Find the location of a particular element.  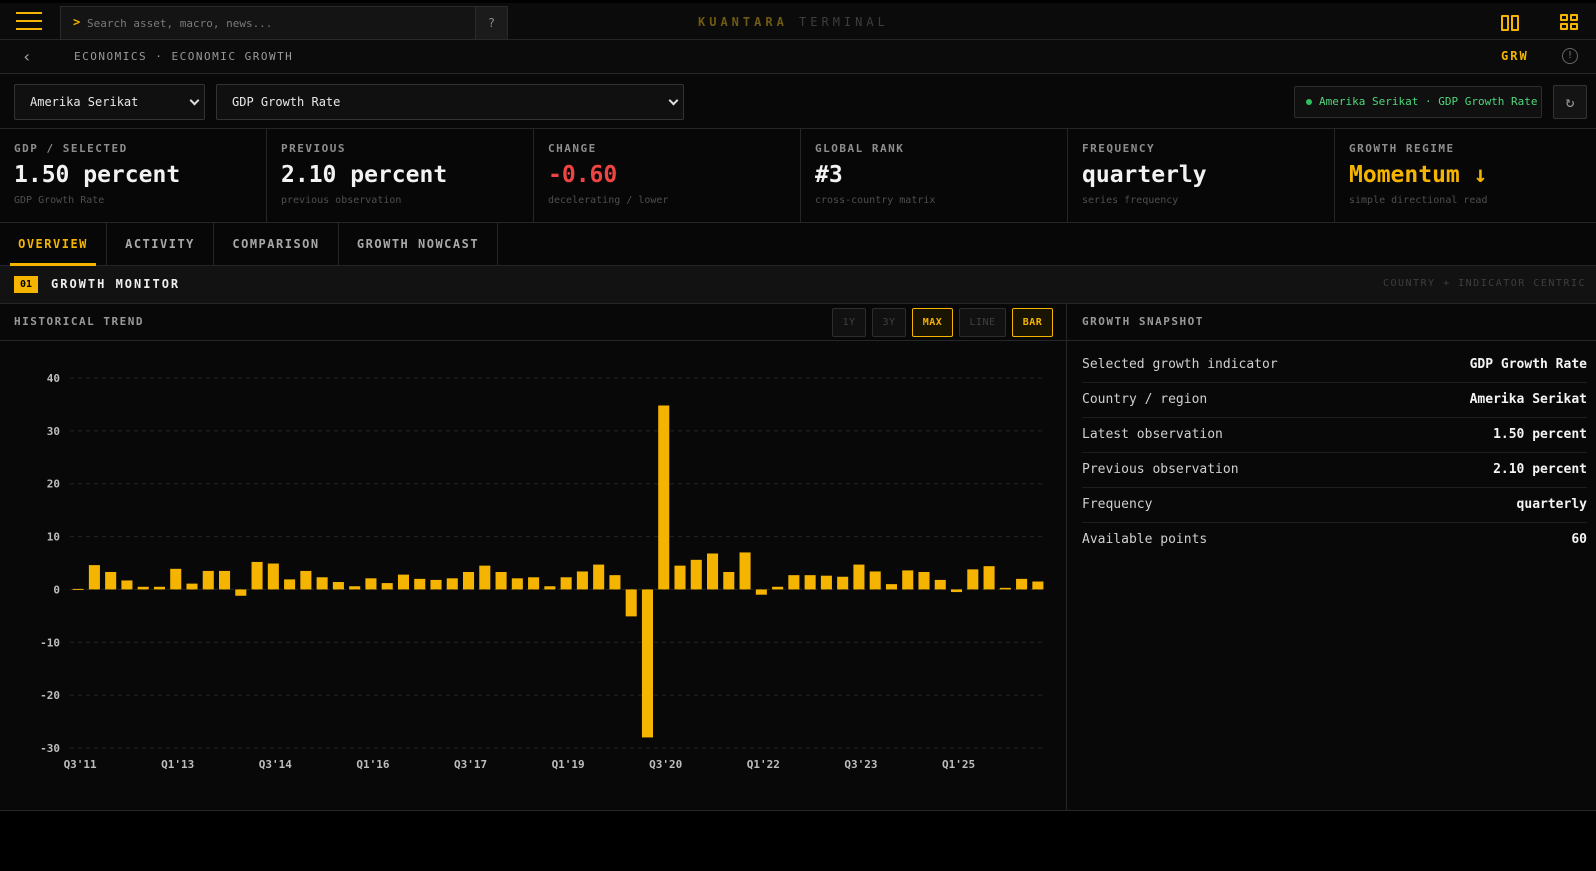

x-tick-label: Q3'20 is located at coordinates (665, 764).